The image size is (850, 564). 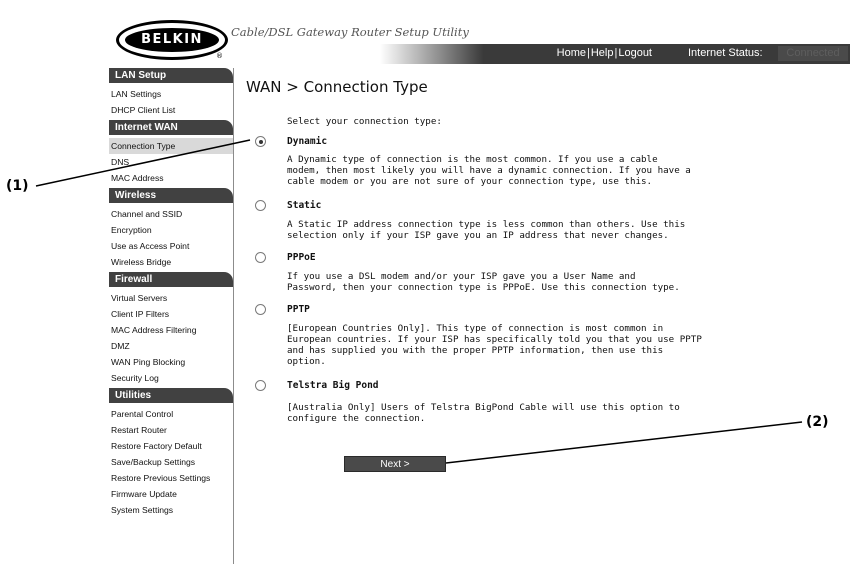 I want to click on callout-label-2: (2), so click(x=817, y=422).